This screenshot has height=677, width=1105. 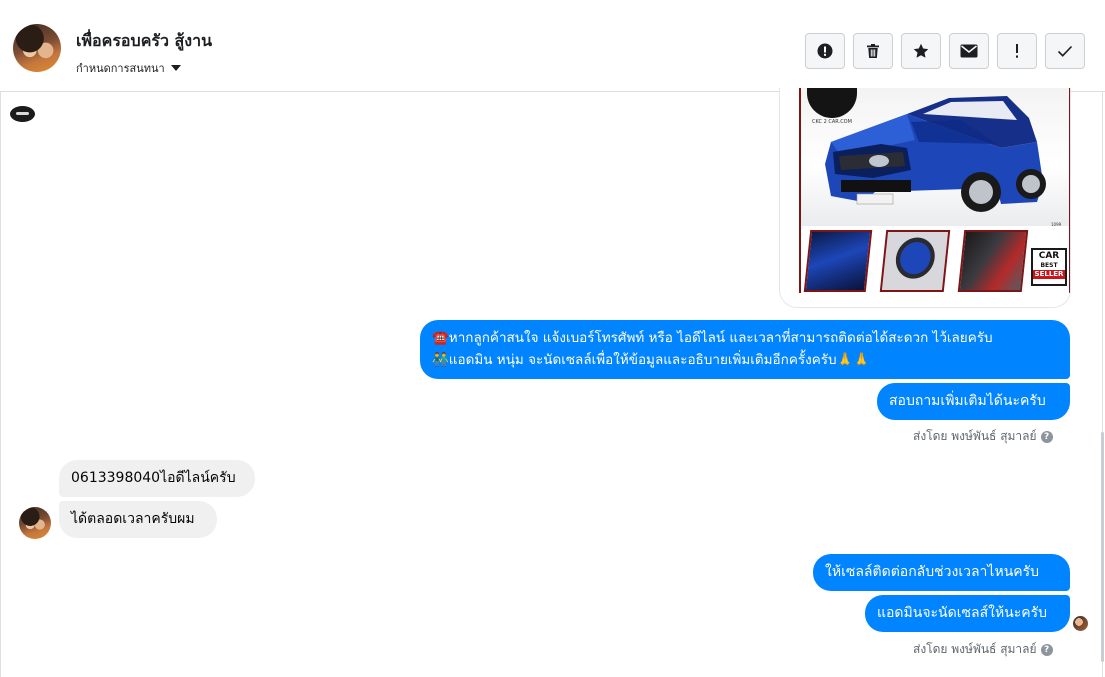 I want to click on poster-thumb-front, so click(x=838, y=261).